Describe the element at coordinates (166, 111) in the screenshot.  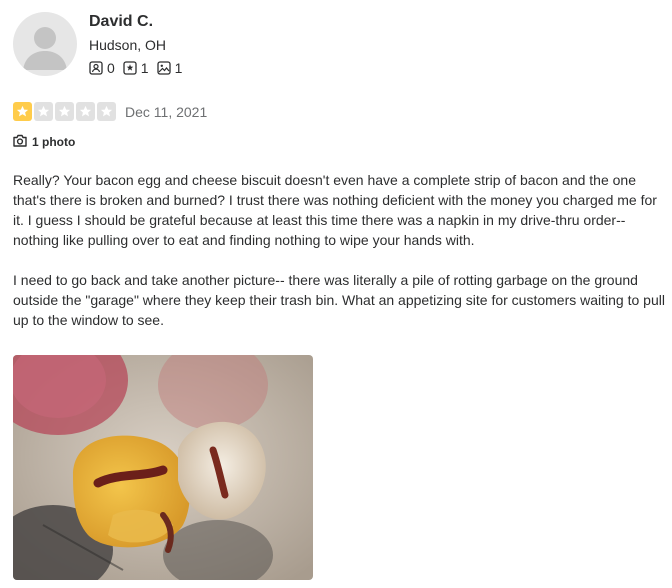
I see `review-date: Dec 11, 2021` at that location.